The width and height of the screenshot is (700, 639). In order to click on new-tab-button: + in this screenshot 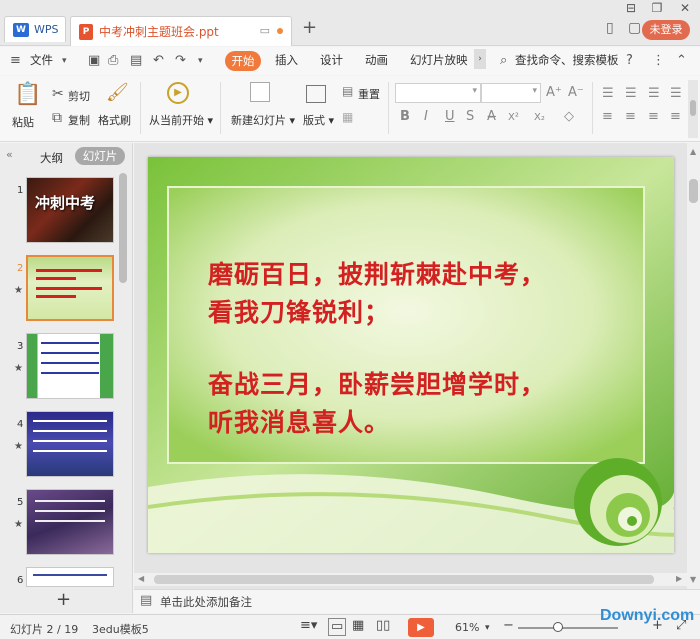, I will do `click(309, 27)`.